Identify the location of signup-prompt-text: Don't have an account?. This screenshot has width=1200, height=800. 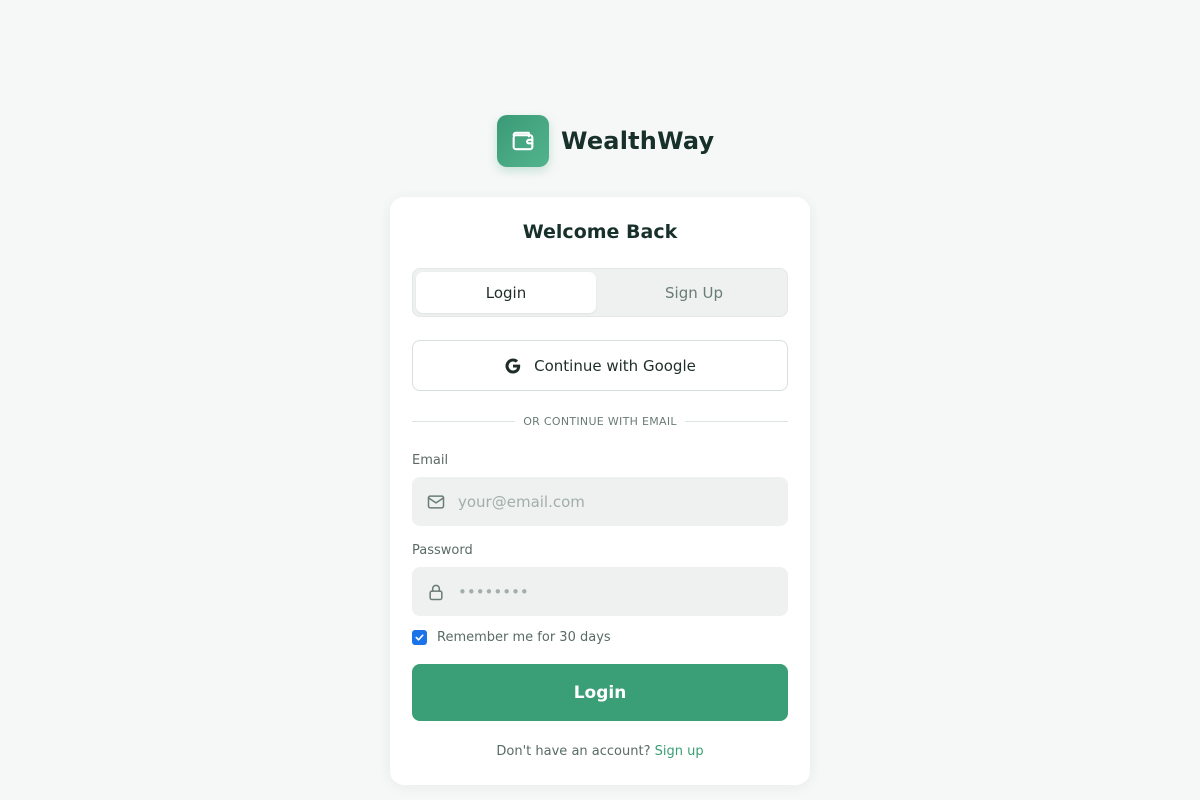
(575, 751).